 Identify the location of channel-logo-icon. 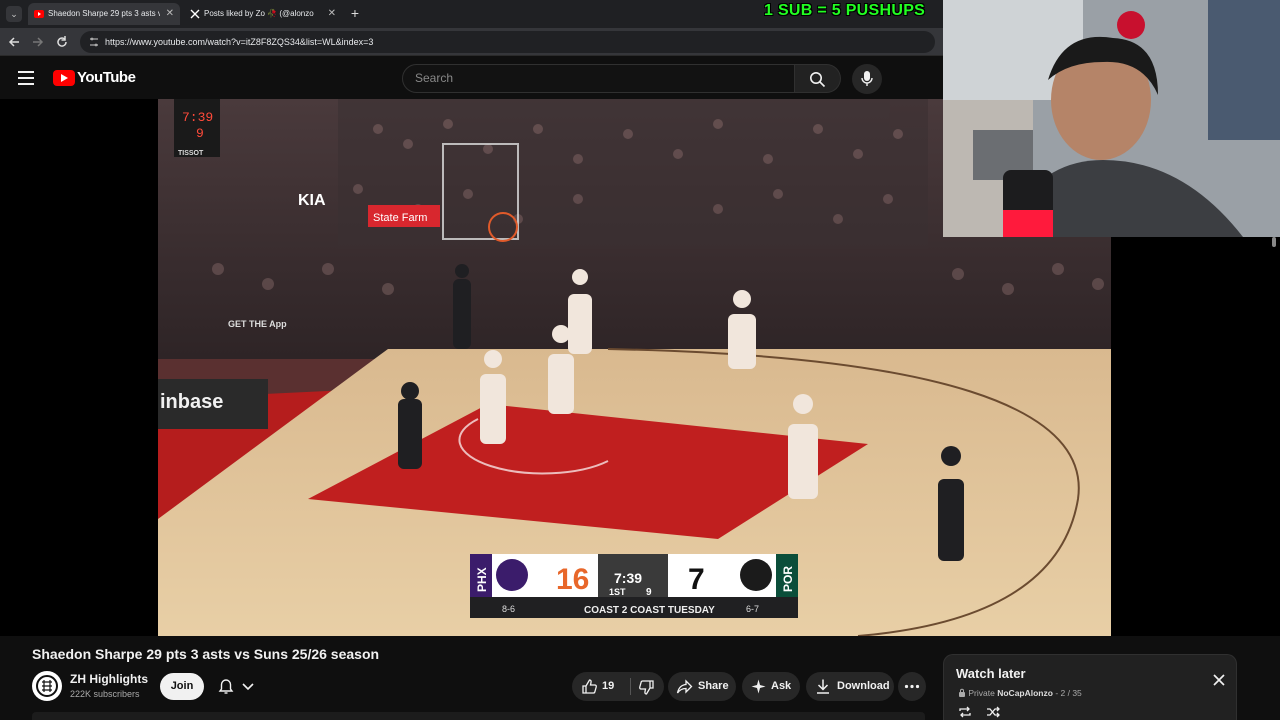
(47, 686).